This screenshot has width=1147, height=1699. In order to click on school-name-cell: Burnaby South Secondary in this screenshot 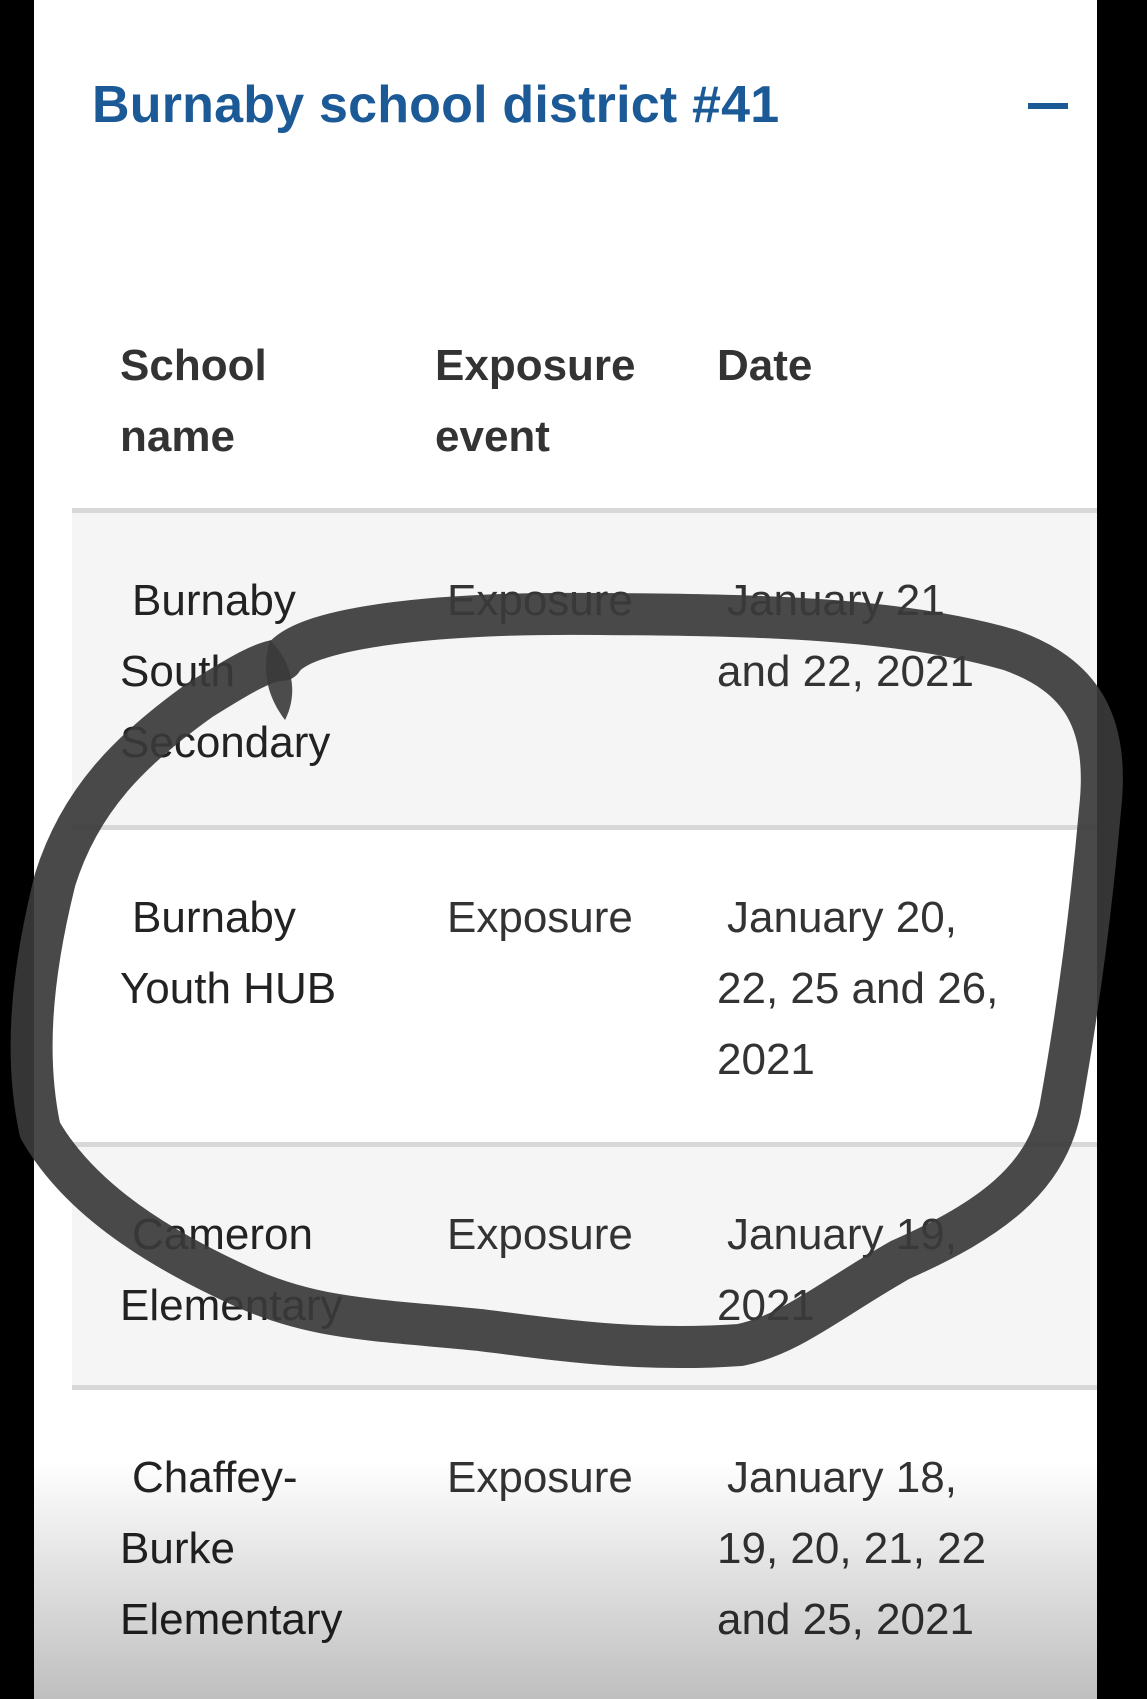, I will do `click(225, 671)`.